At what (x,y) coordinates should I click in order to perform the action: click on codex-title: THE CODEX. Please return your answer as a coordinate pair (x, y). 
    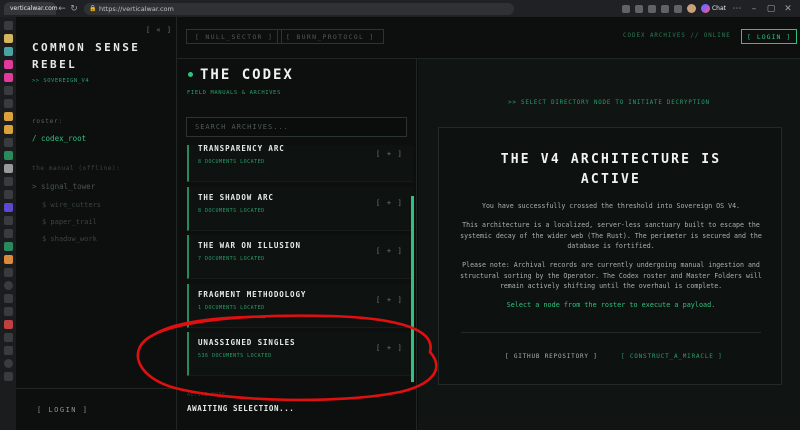
    Looking at the image, I should click on (247, 75).